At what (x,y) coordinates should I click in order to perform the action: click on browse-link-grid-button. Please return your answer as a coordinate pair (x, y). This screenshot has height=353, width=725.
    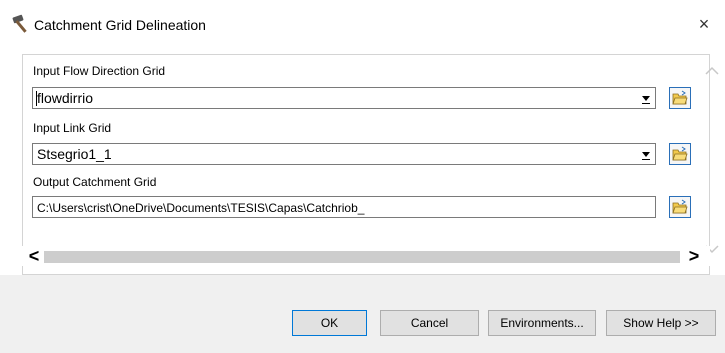
    Looking at the image, I should click on (680, 154).